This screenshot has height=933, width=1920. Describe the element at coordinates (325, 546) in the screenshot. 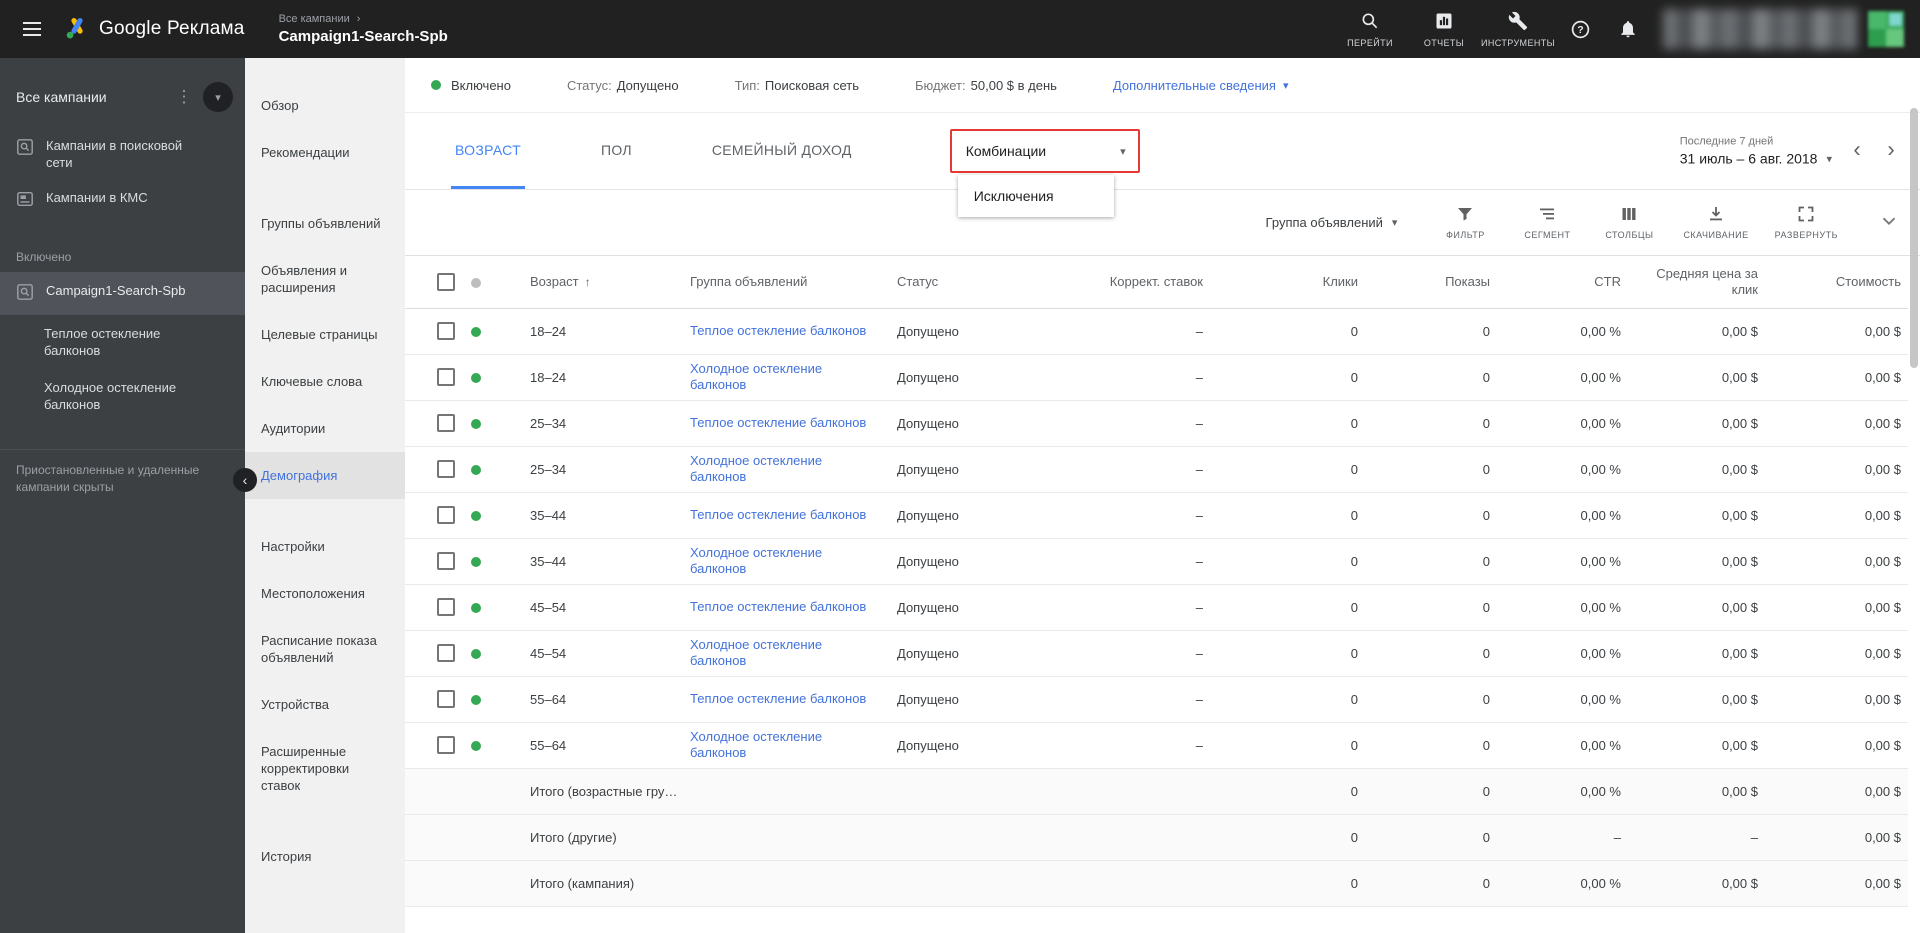

I see `menu-item: Настройки` at that location.